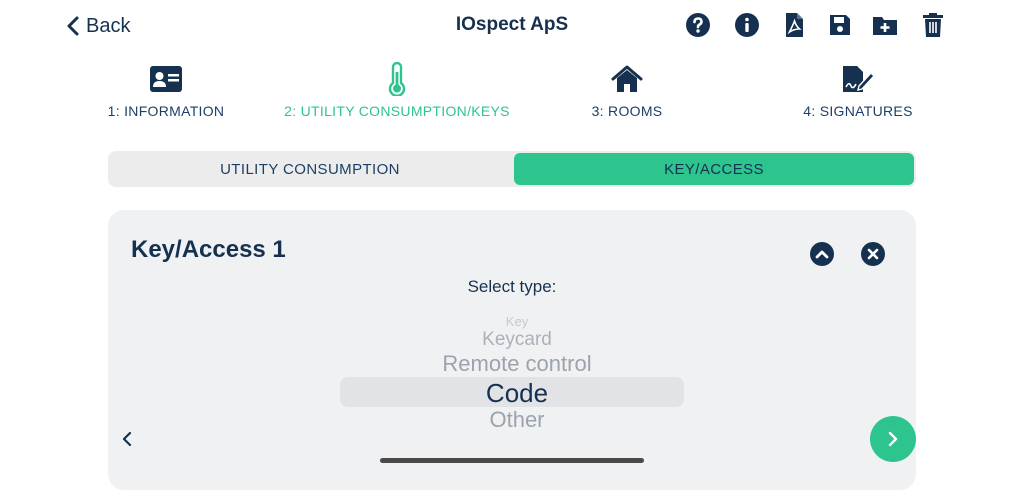 This screenshot has height=490, width=1024. What do you see at coordinates (166, 111) in the screenshot?
I see `step-label: 1: INFORMATION` at bounding box center [166, 111].